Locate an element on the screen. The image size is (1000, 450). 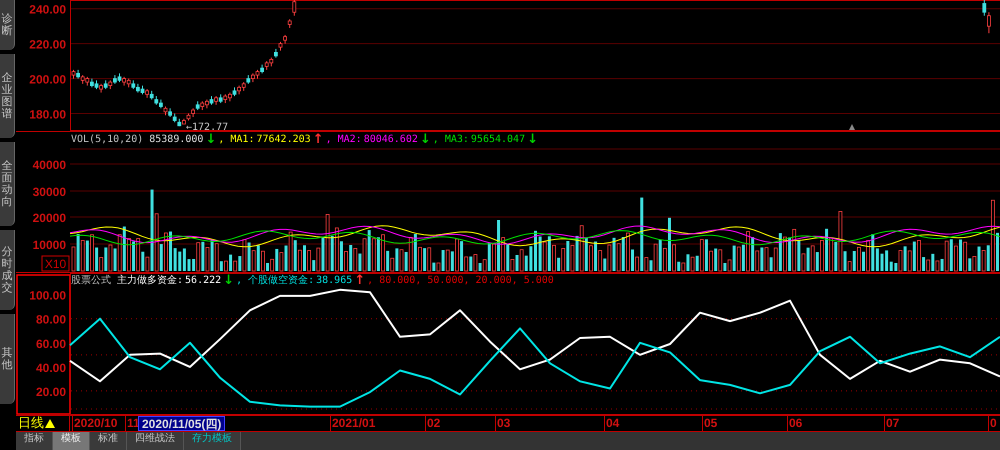
date-axis-label: 06 is located at coordinates (794, 423).